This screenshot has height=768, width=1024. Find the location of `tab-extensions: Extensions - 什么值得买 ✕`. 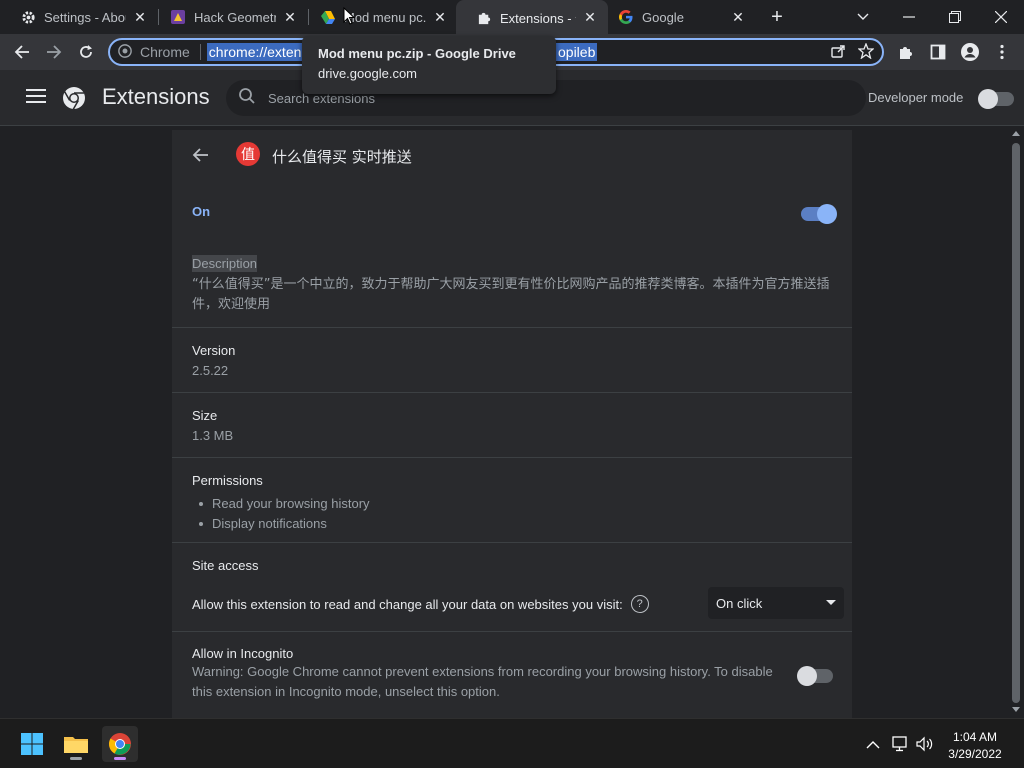

tab-extensions: Extensions - 什么值得买 ✕ is located at coordinates (532, 17).